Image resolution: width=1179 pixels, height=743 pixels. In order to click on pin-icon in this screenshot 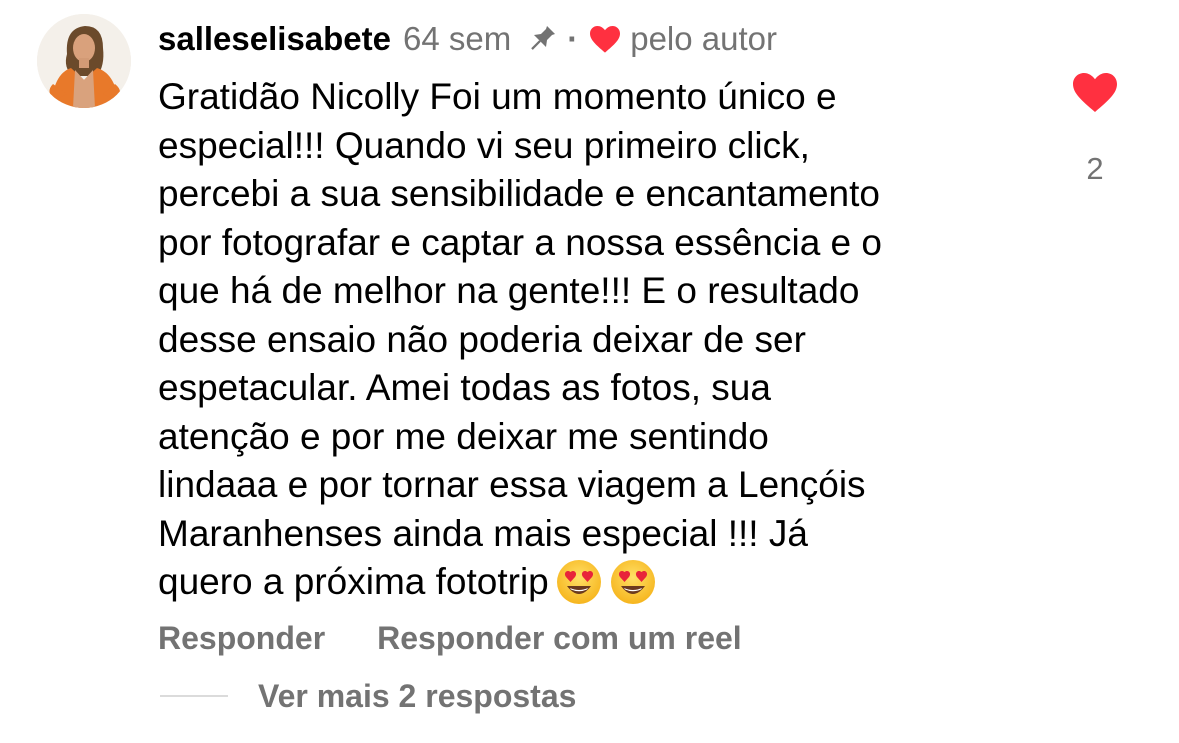, I will do `click(542, 39)`.